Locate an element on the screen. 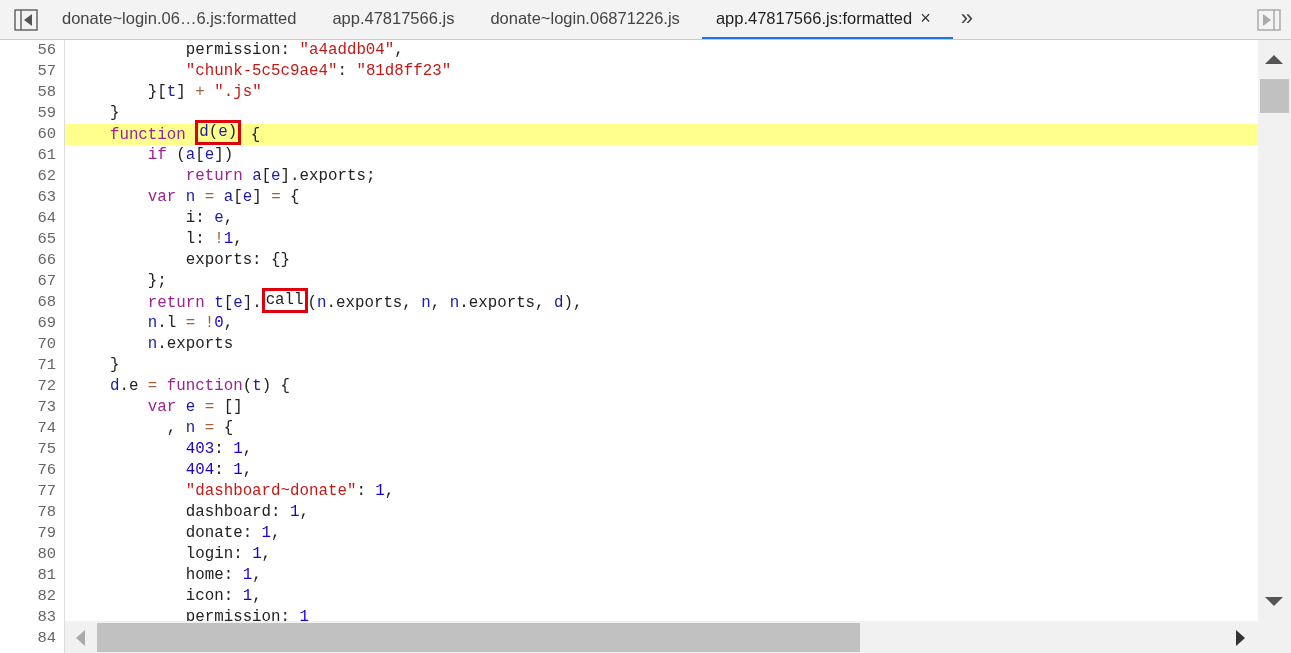  line-number: 60 is located at coordinates (46, 134).